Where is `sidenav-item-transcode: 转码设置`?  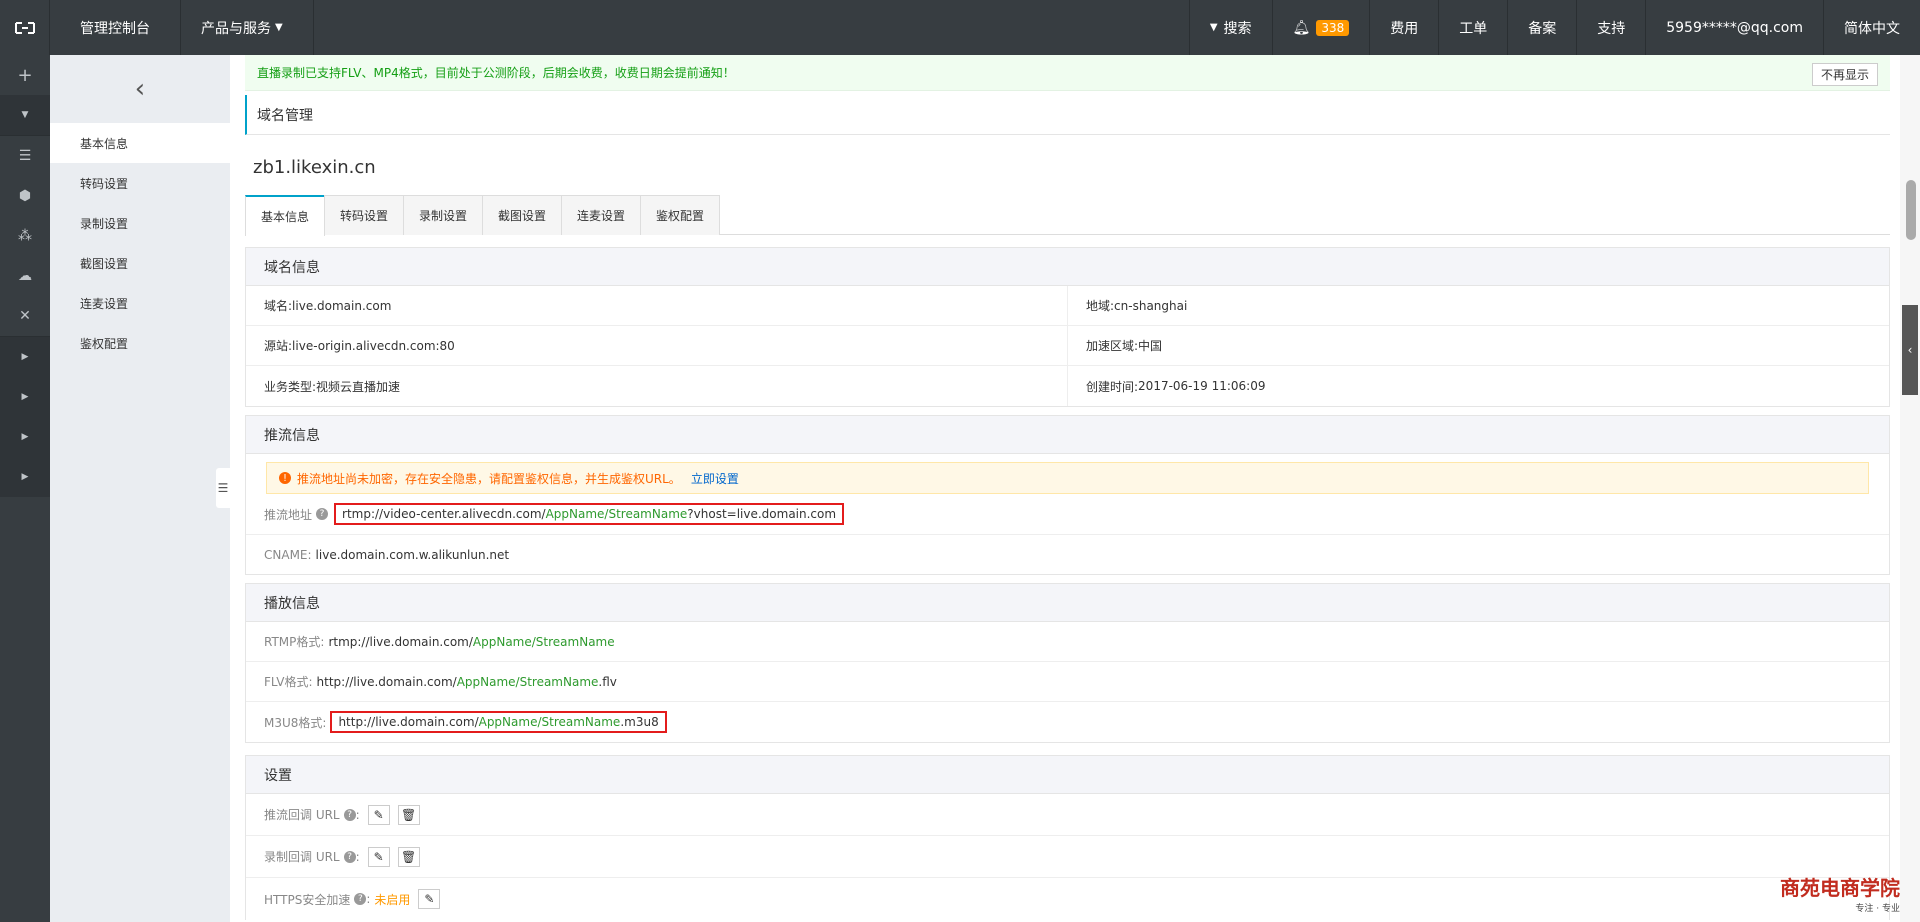 sidenav-item-transcode: 转码设置 is located at coordinates (140, 183).